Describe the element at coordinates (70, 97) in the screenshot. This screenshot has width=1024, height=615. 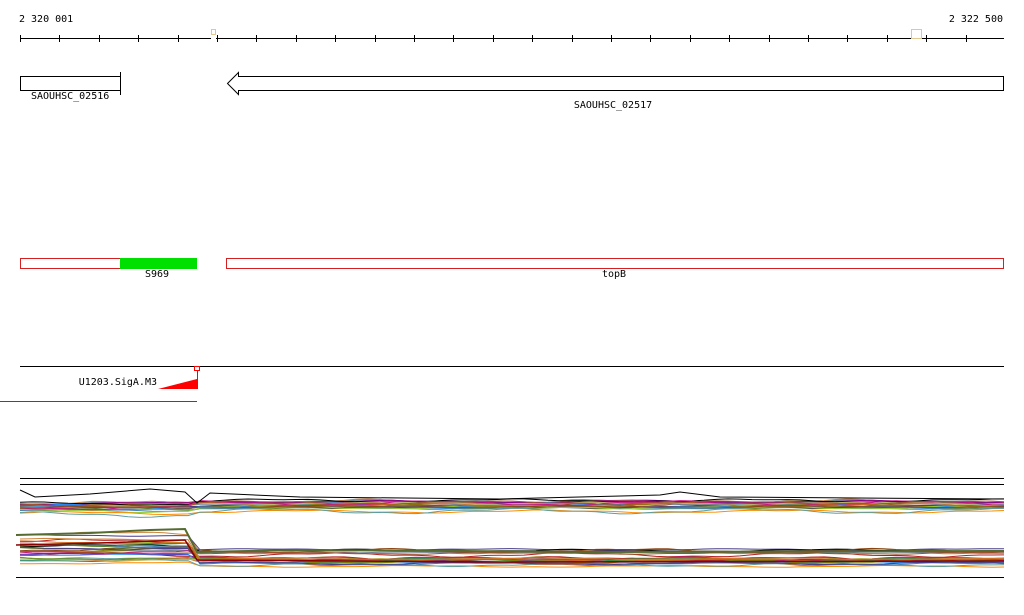
I see `gene-label-saouhsc-02516: SAOUHSC_02516` at that location.